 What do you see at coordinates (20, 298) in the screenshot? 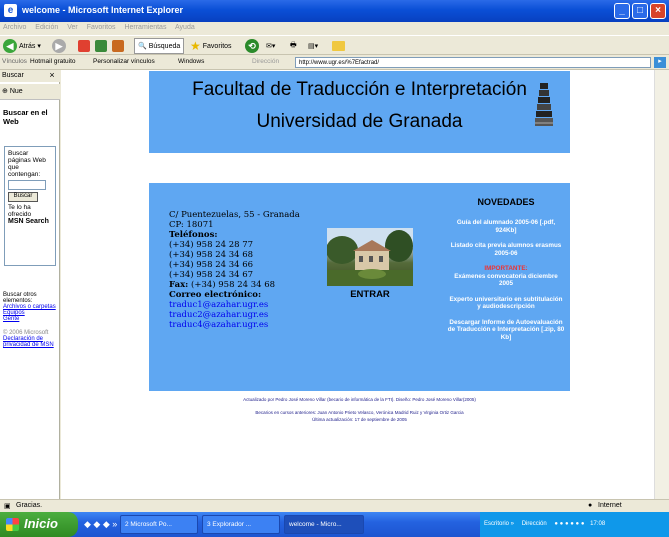
I see `other-search-label: Buscar otros elementos:` at bounding box center [20, 298].